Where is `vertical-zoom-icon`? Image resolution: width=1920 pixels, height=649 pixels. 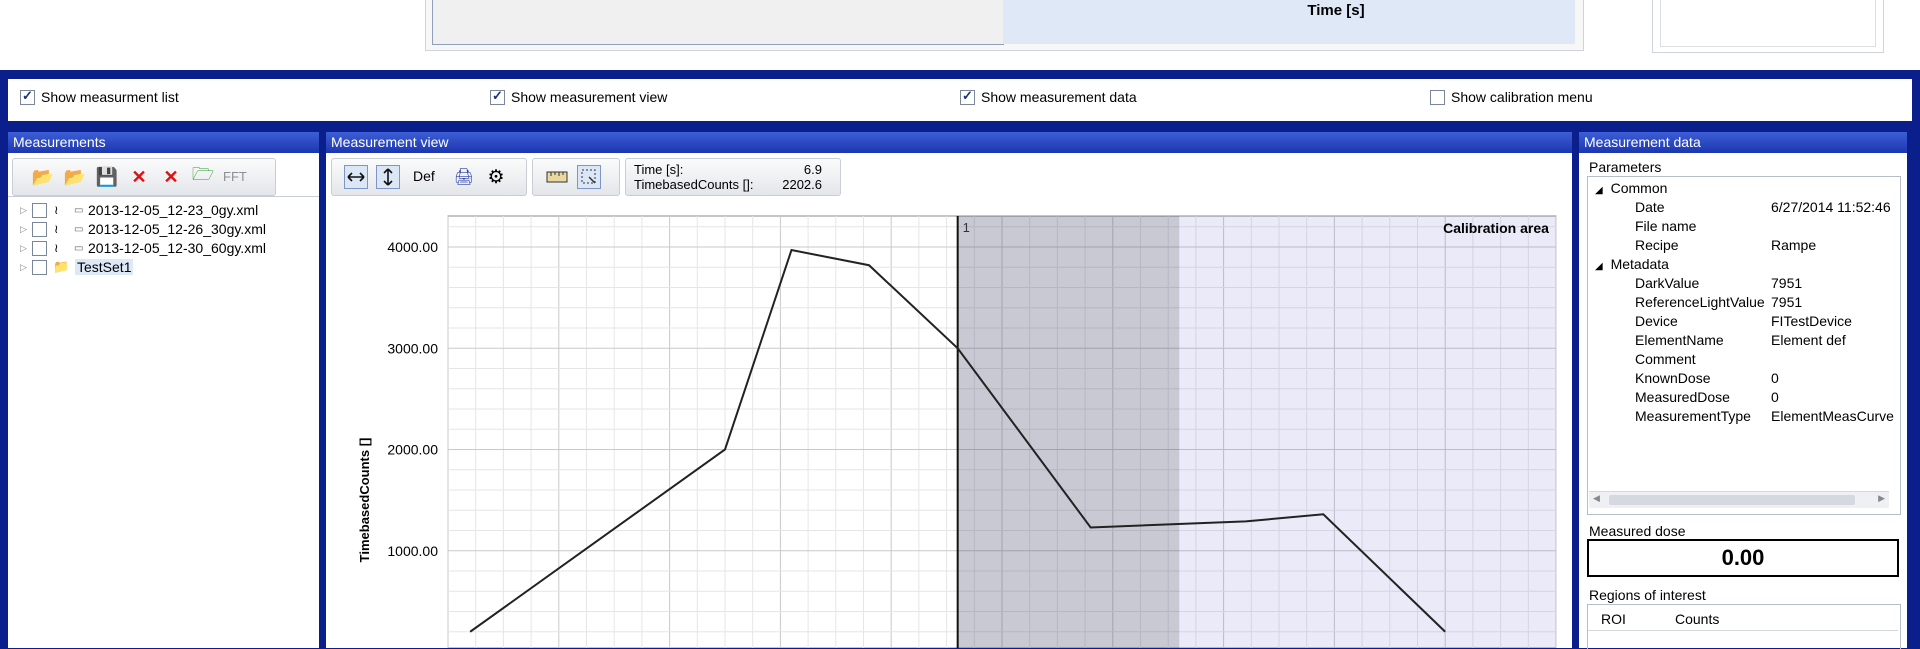
vertical-zoom-icon is located at coordinates (388, 177).